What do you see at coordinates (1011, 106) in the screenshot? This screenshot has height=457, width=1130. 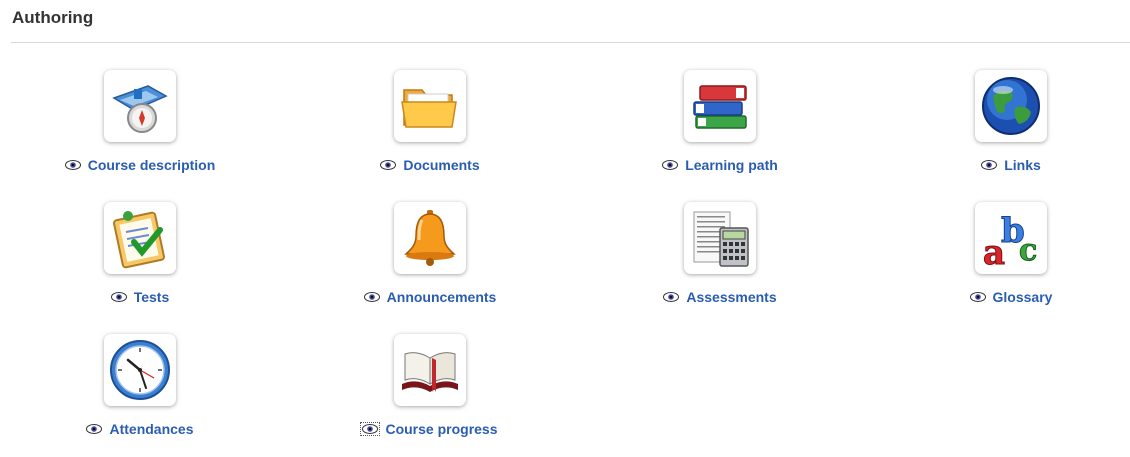 I see `globe-icon` at bounding box center [1011, 106].